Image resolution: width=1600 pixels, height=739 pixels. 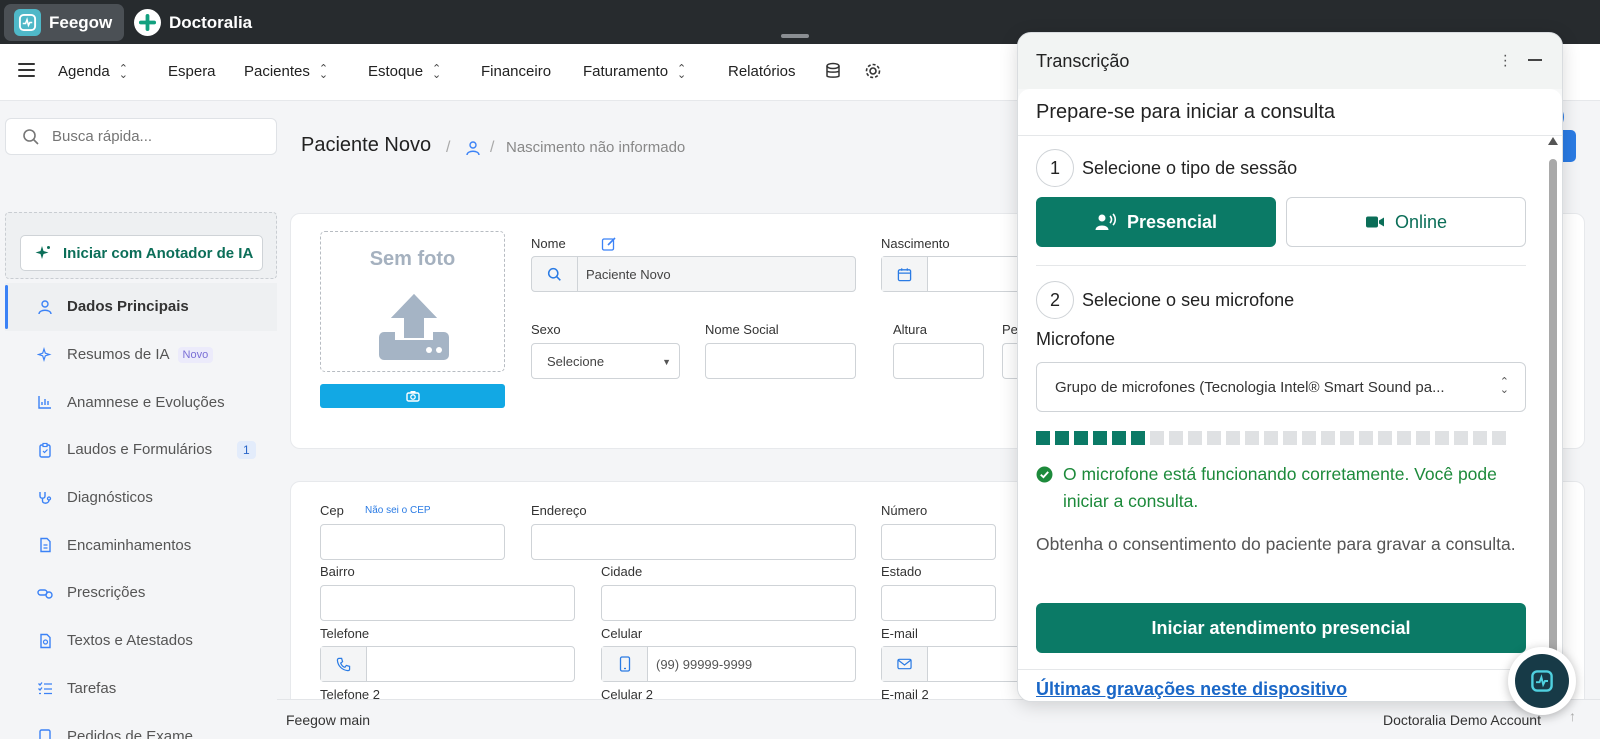 I want to click on mail-icon, so click(x=904, y=664).